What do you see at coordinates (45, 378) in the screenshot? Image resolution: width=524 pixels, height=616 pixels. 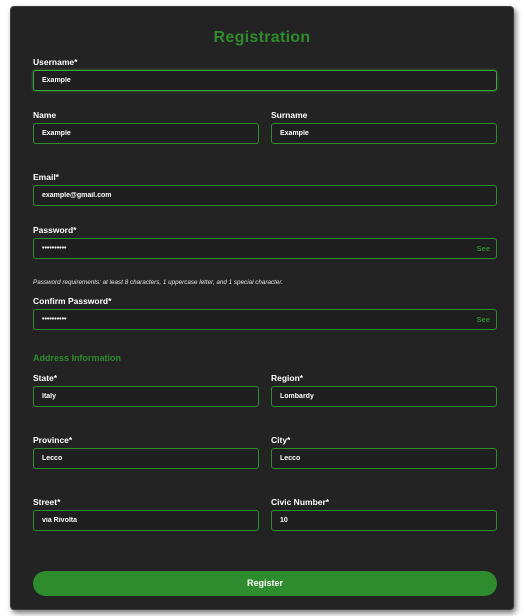 I see `state-label: State*` at bounding box center [45, 378].